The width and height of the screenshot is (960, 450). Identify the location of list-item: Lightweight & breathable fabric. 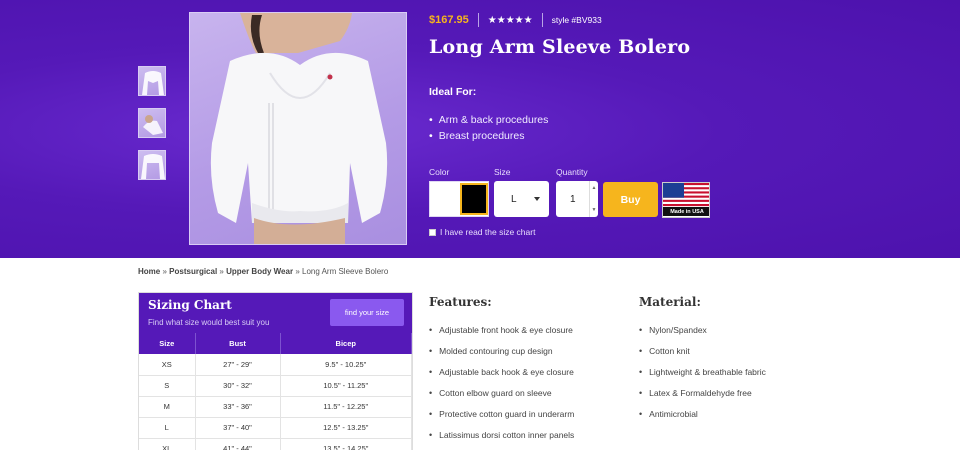
(702, 371).